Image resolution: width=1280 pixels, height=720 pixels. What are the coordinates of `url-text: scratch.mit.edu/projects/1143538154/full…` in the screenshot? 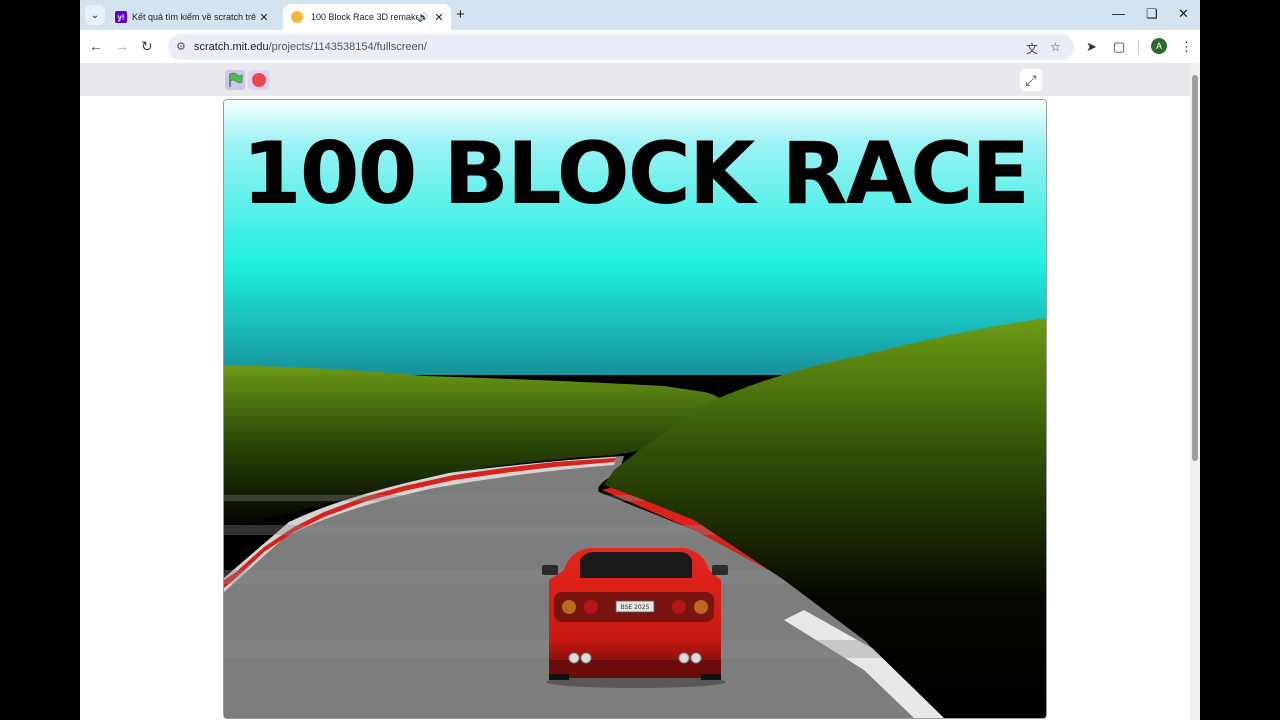 It's located at (310, 47).